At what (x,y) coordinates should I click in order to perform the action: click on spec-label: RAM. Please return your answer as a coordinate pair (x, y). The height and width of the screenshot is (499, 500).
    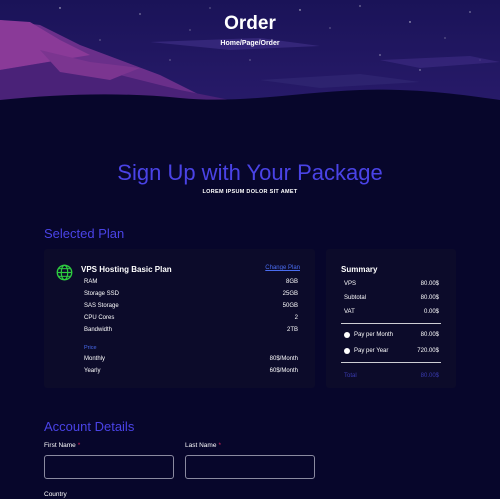
    Looking at the image, I should click on (91, 282).